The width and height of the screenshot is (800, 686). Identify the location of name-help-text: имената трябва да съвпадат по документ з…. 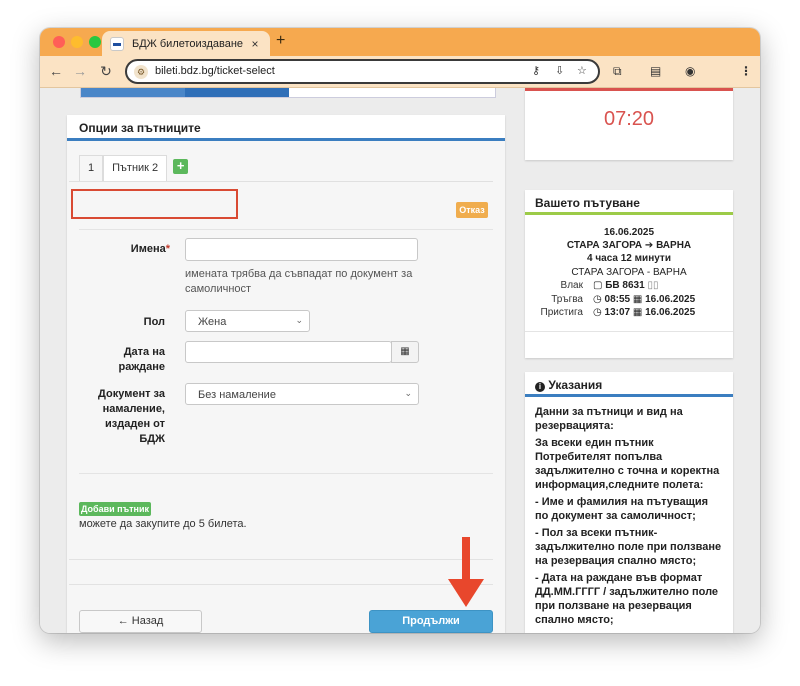
(299, 281).